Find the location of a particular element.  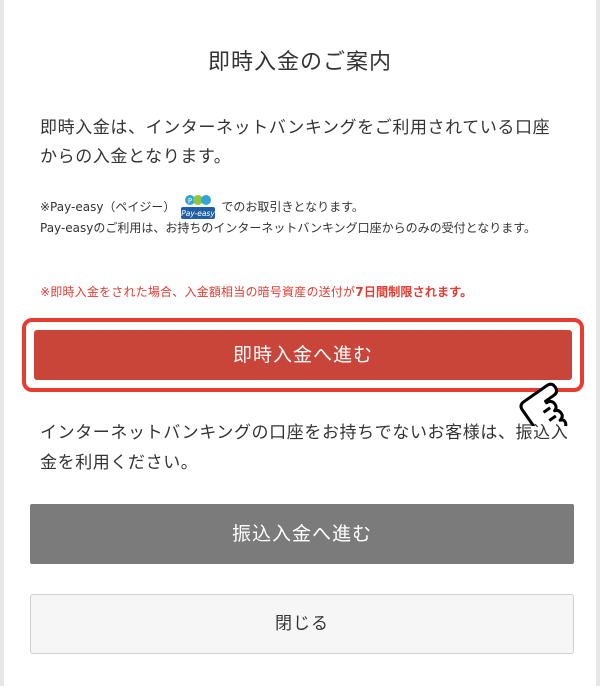

instant-deposit-button: 即時入金へ進む is located at coordinates (303, 355).